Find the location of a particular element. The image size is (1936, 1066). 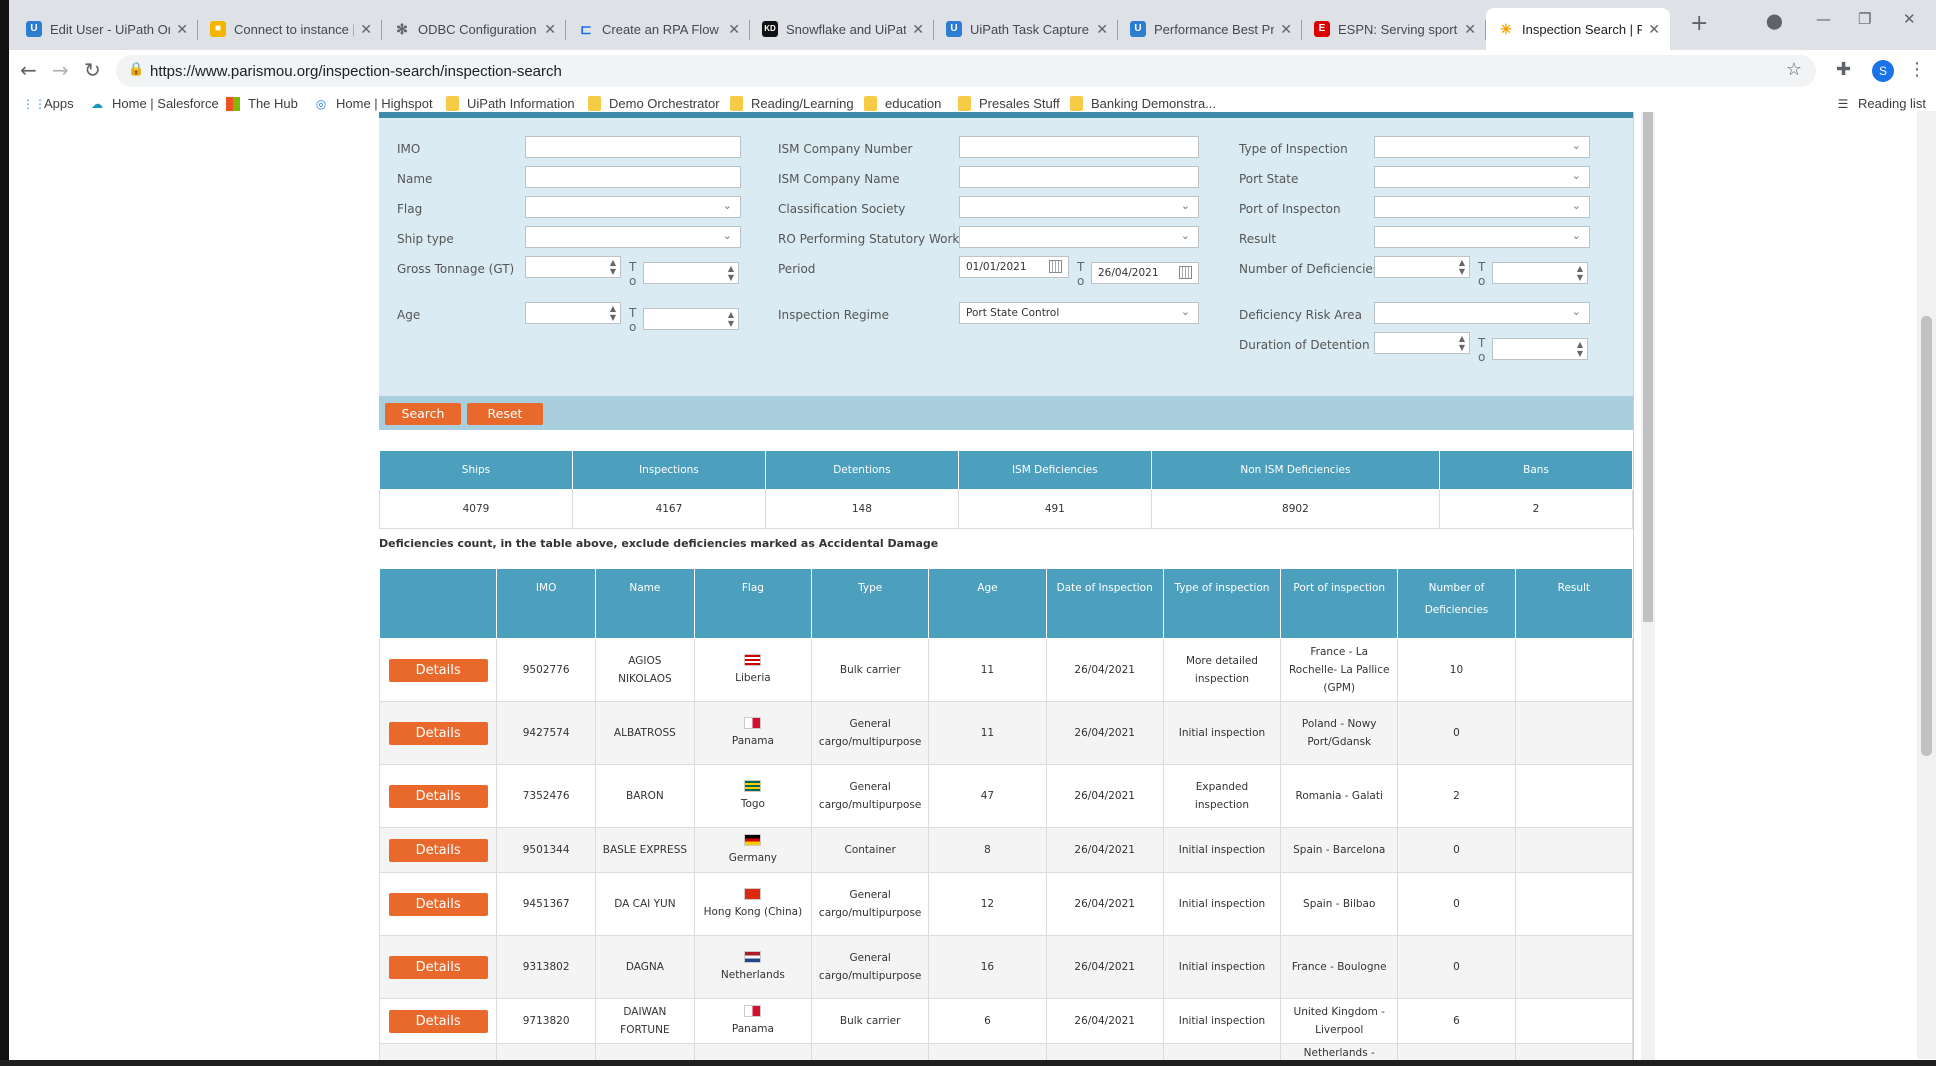

tab-performance: UPerformance Best Practices✕ is located at coordinates (1210, 29).